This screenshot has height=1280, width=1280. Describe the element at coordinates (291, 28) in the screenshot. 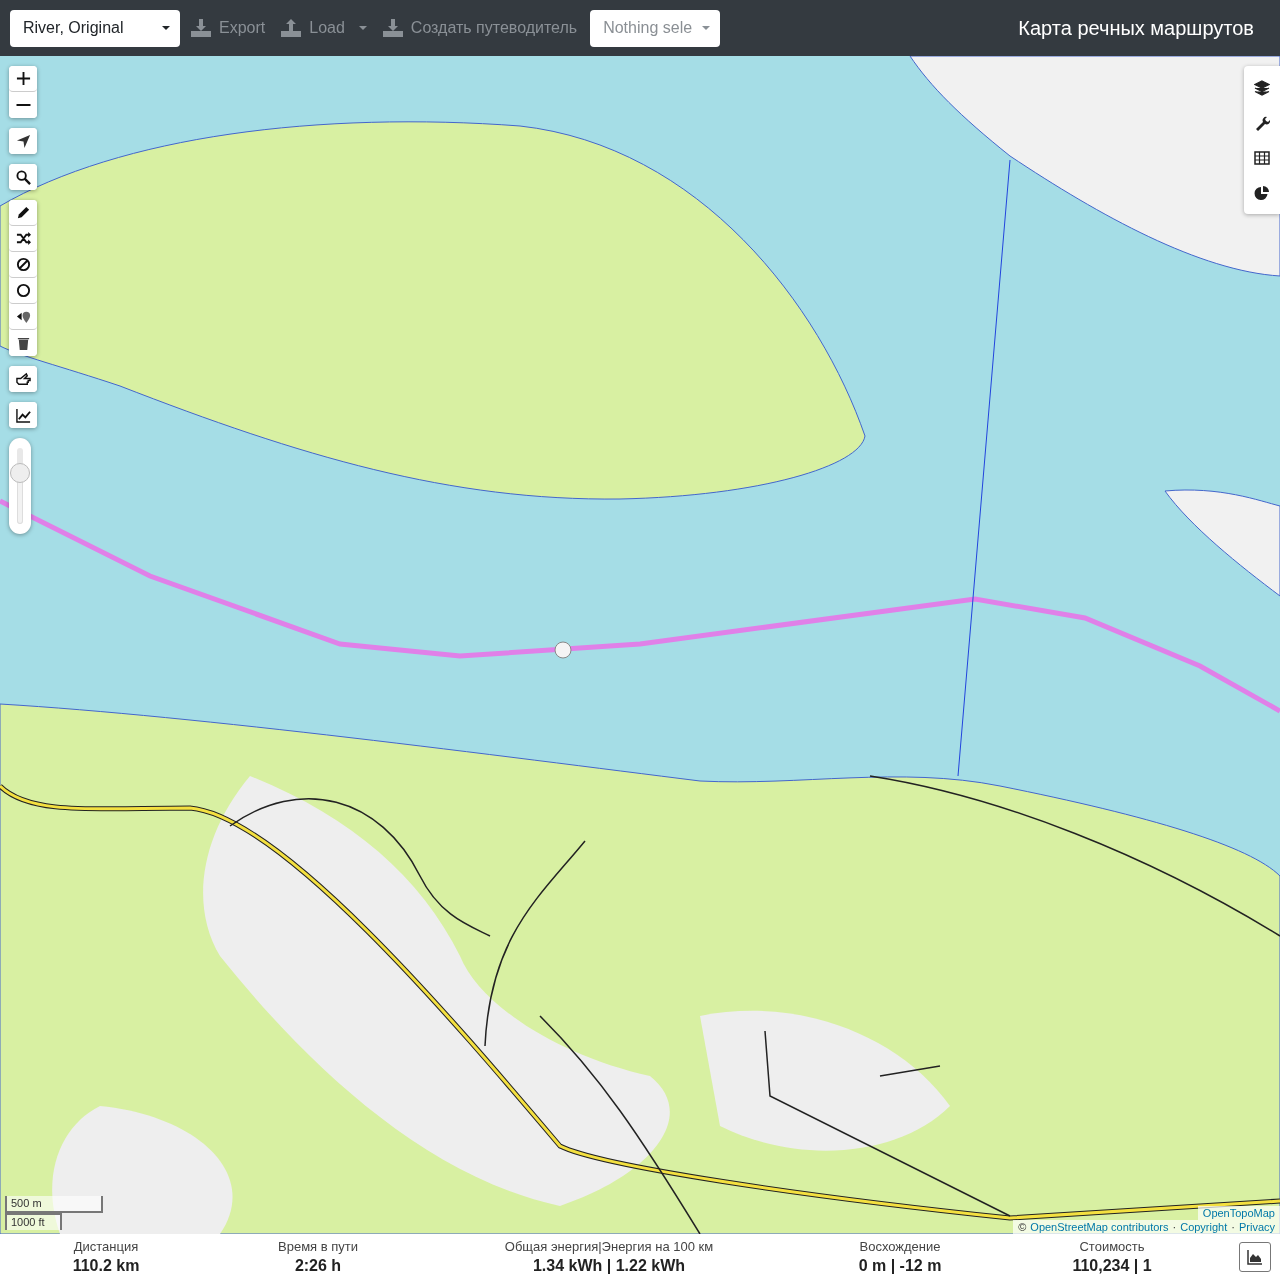

I see `upload-icon` at that location.